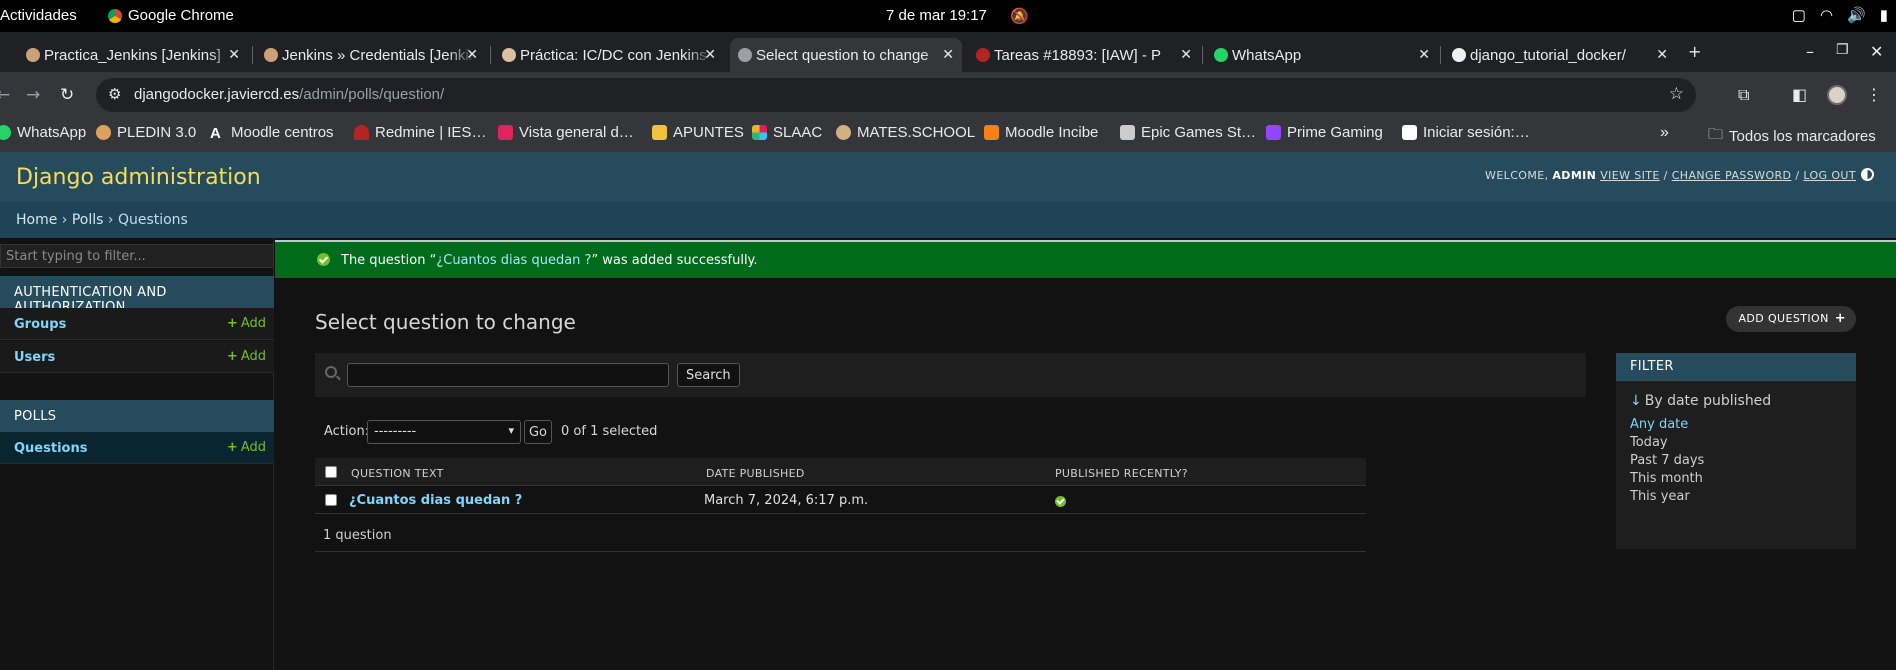 The image size is (1896, 670). Describe the element at coordinates (698, 132) in the screenshot. I see `bookmark-item: APUNTES` at that location.